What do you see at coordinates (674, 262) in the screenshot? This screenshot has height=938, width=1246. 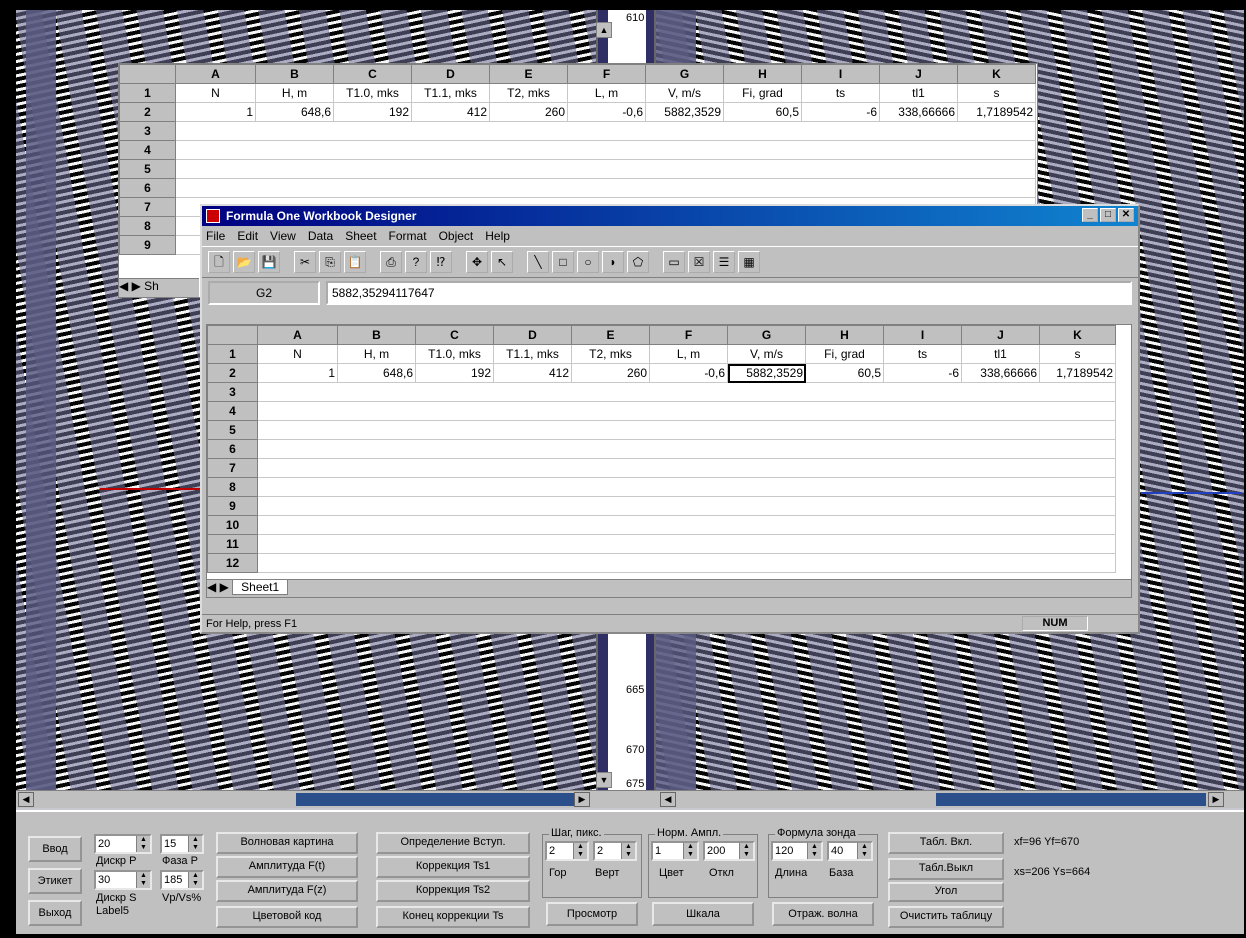 I see `button-tool-icon: ▭` at bounding box center [674, 262].